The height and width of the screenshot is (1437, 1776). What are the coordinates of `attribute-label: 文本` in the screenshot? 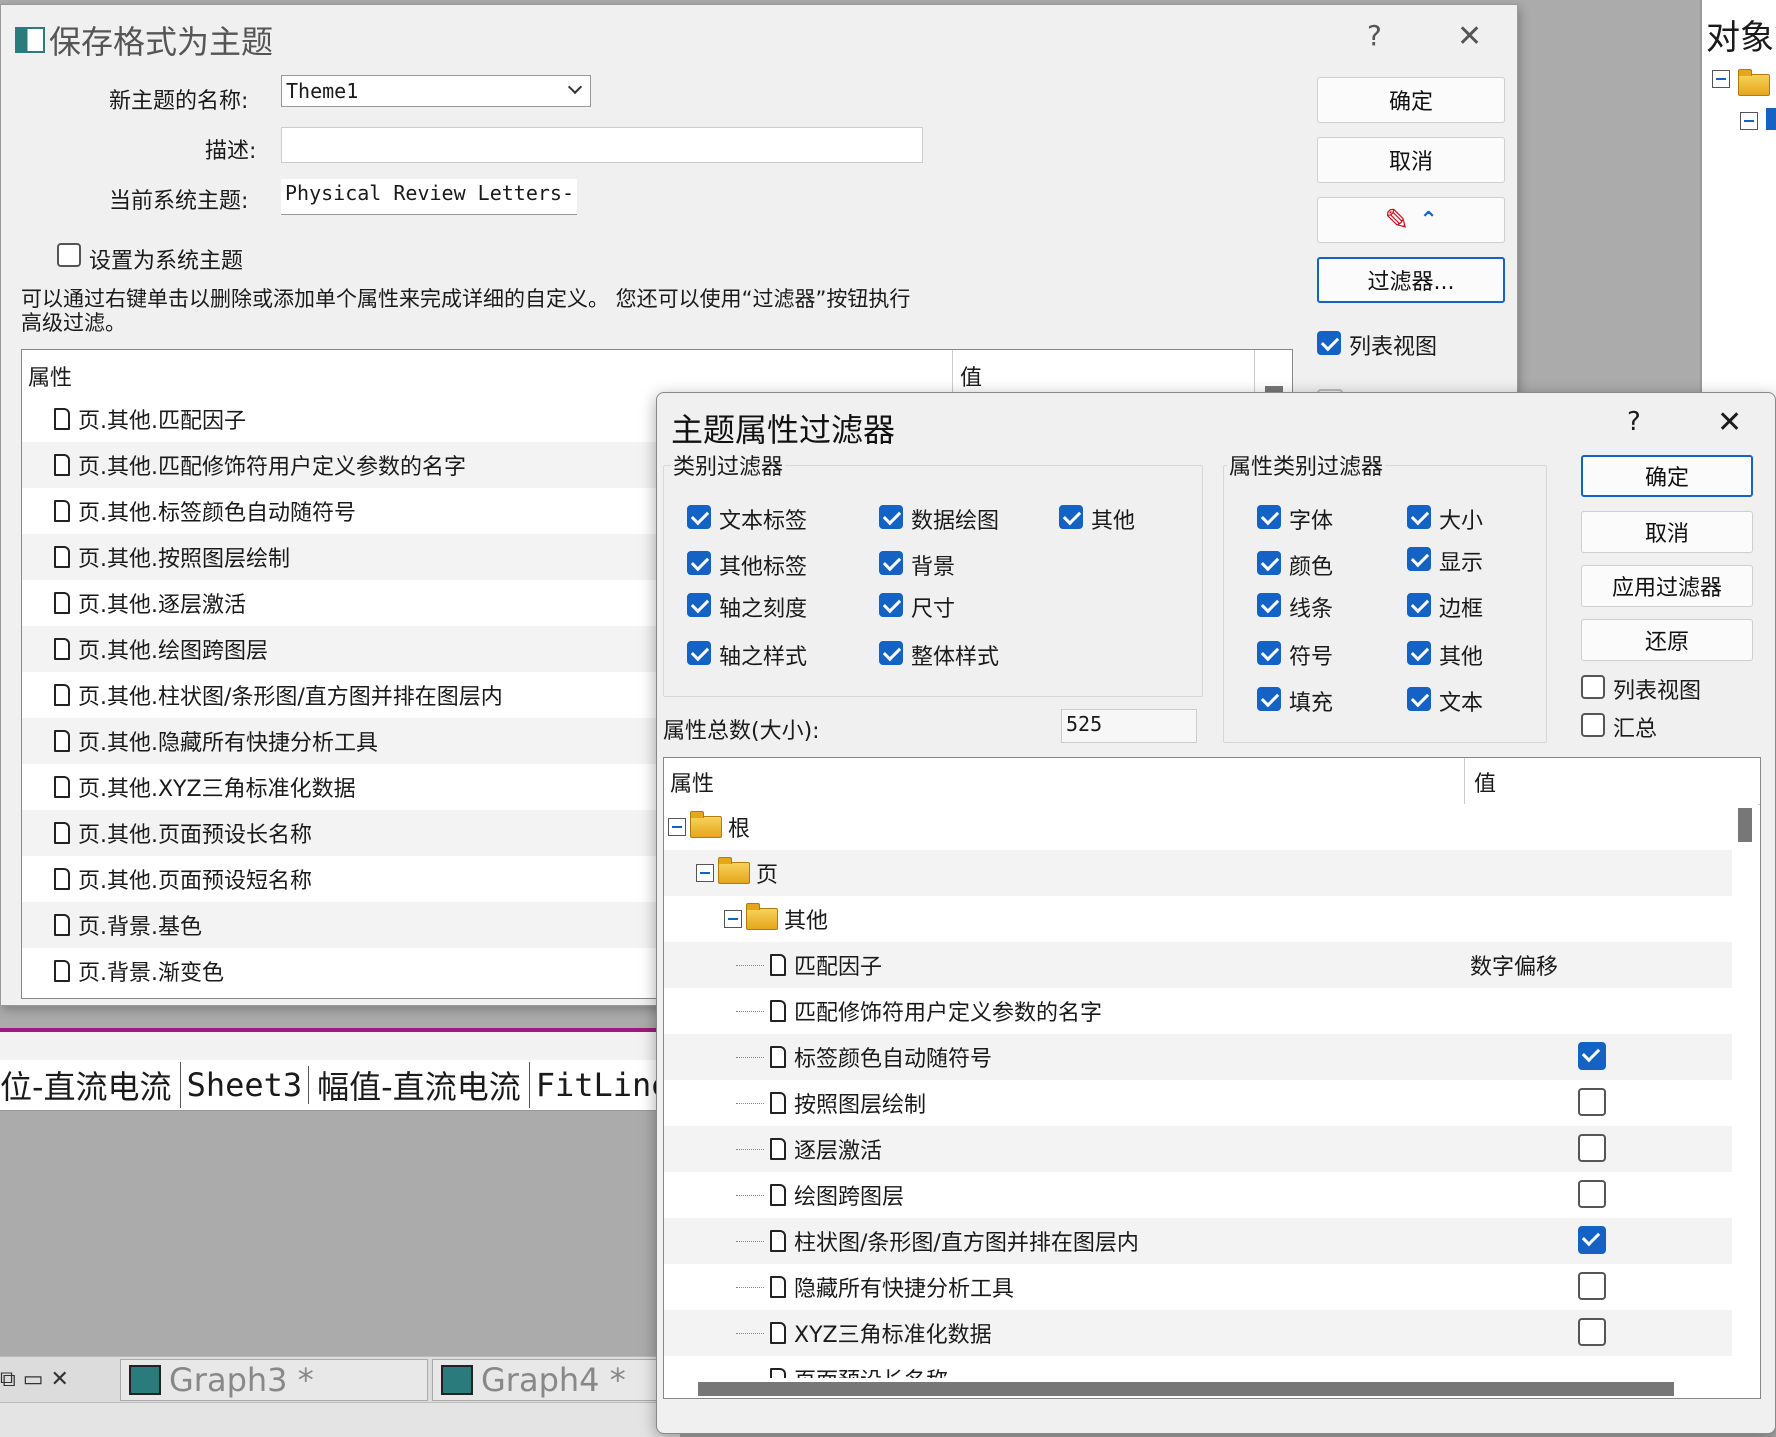 It's located at (1461, 701).